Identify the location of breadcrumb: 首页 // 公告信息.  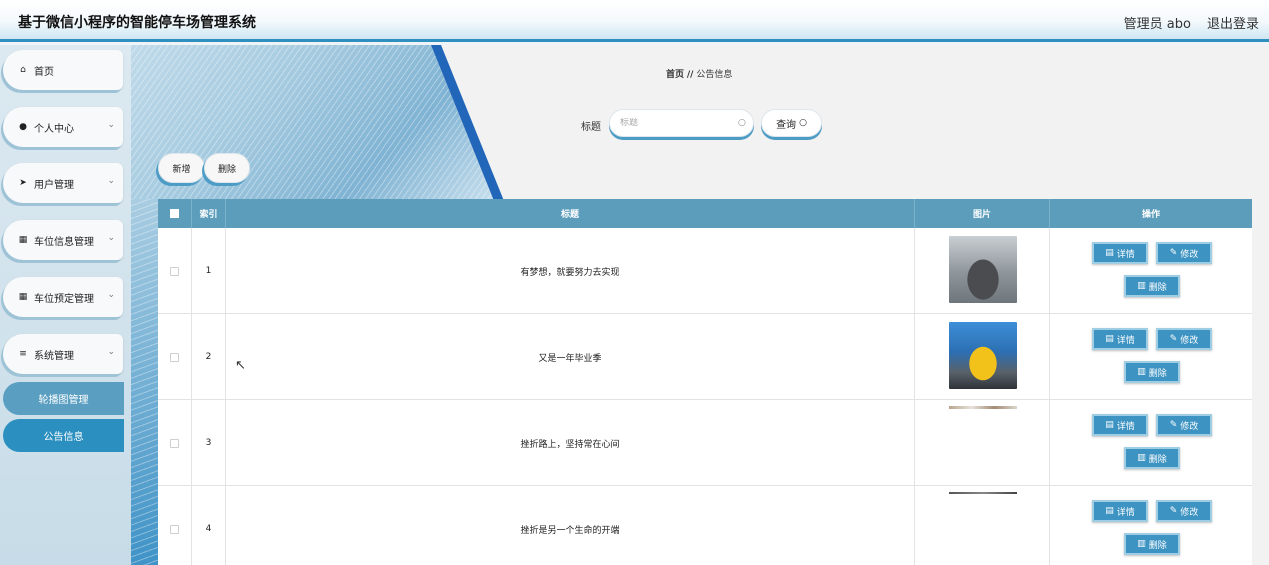
(699, 73).